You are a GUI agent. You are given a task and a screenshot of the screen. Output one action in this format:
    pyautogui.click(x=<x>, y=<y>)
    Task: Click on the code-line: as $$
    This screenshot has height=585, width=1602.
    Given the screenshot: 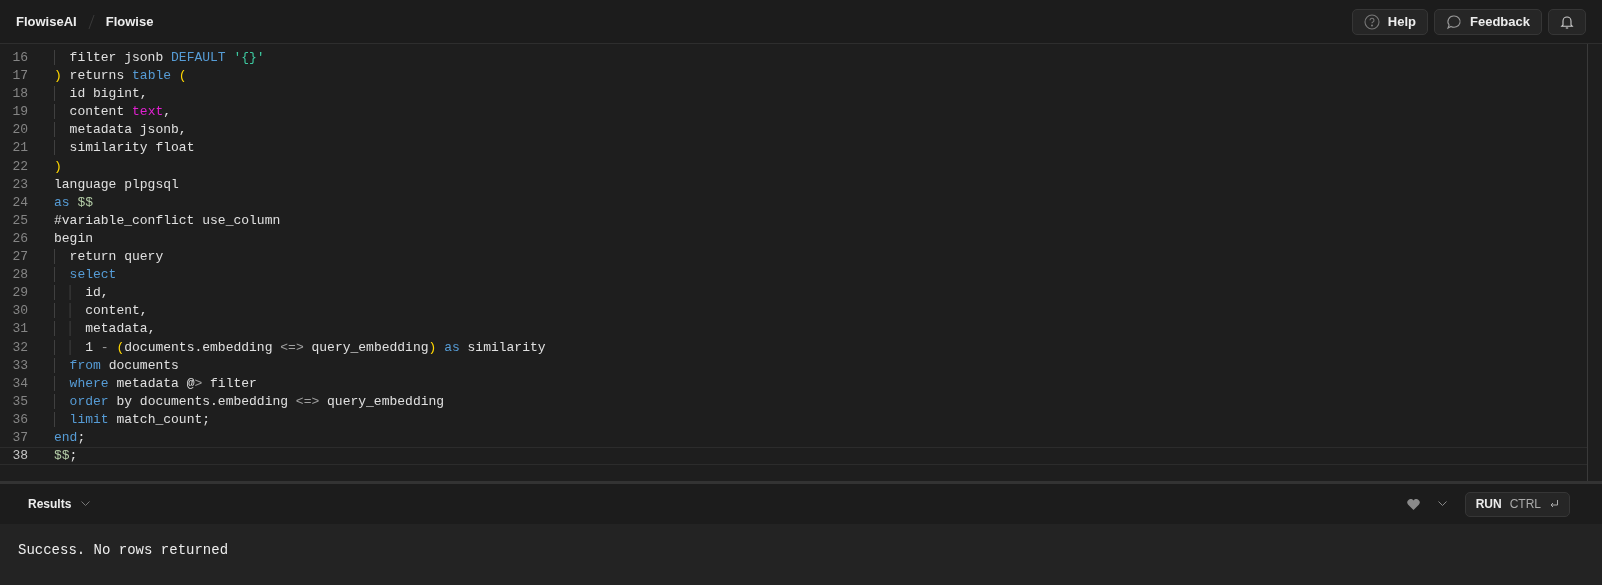 What is the action you would take?
    pyautogui.click(x=73, y=202)
    